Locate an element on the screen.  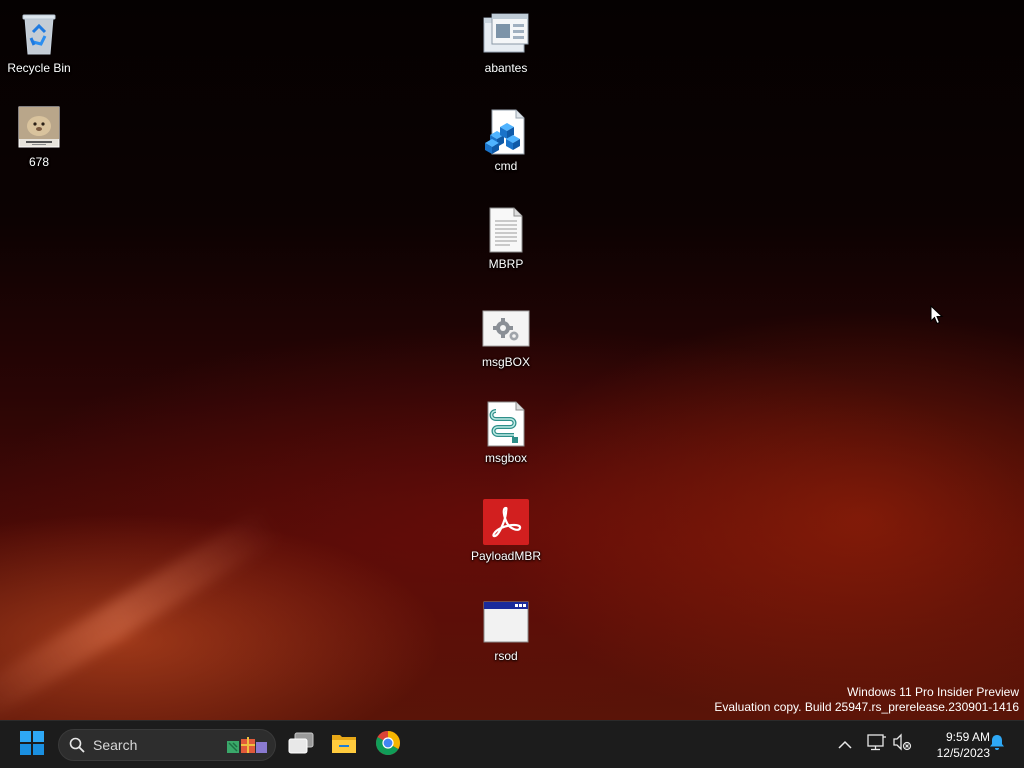
desktop-icon-label: rsod is located at coordinates (506, 656).